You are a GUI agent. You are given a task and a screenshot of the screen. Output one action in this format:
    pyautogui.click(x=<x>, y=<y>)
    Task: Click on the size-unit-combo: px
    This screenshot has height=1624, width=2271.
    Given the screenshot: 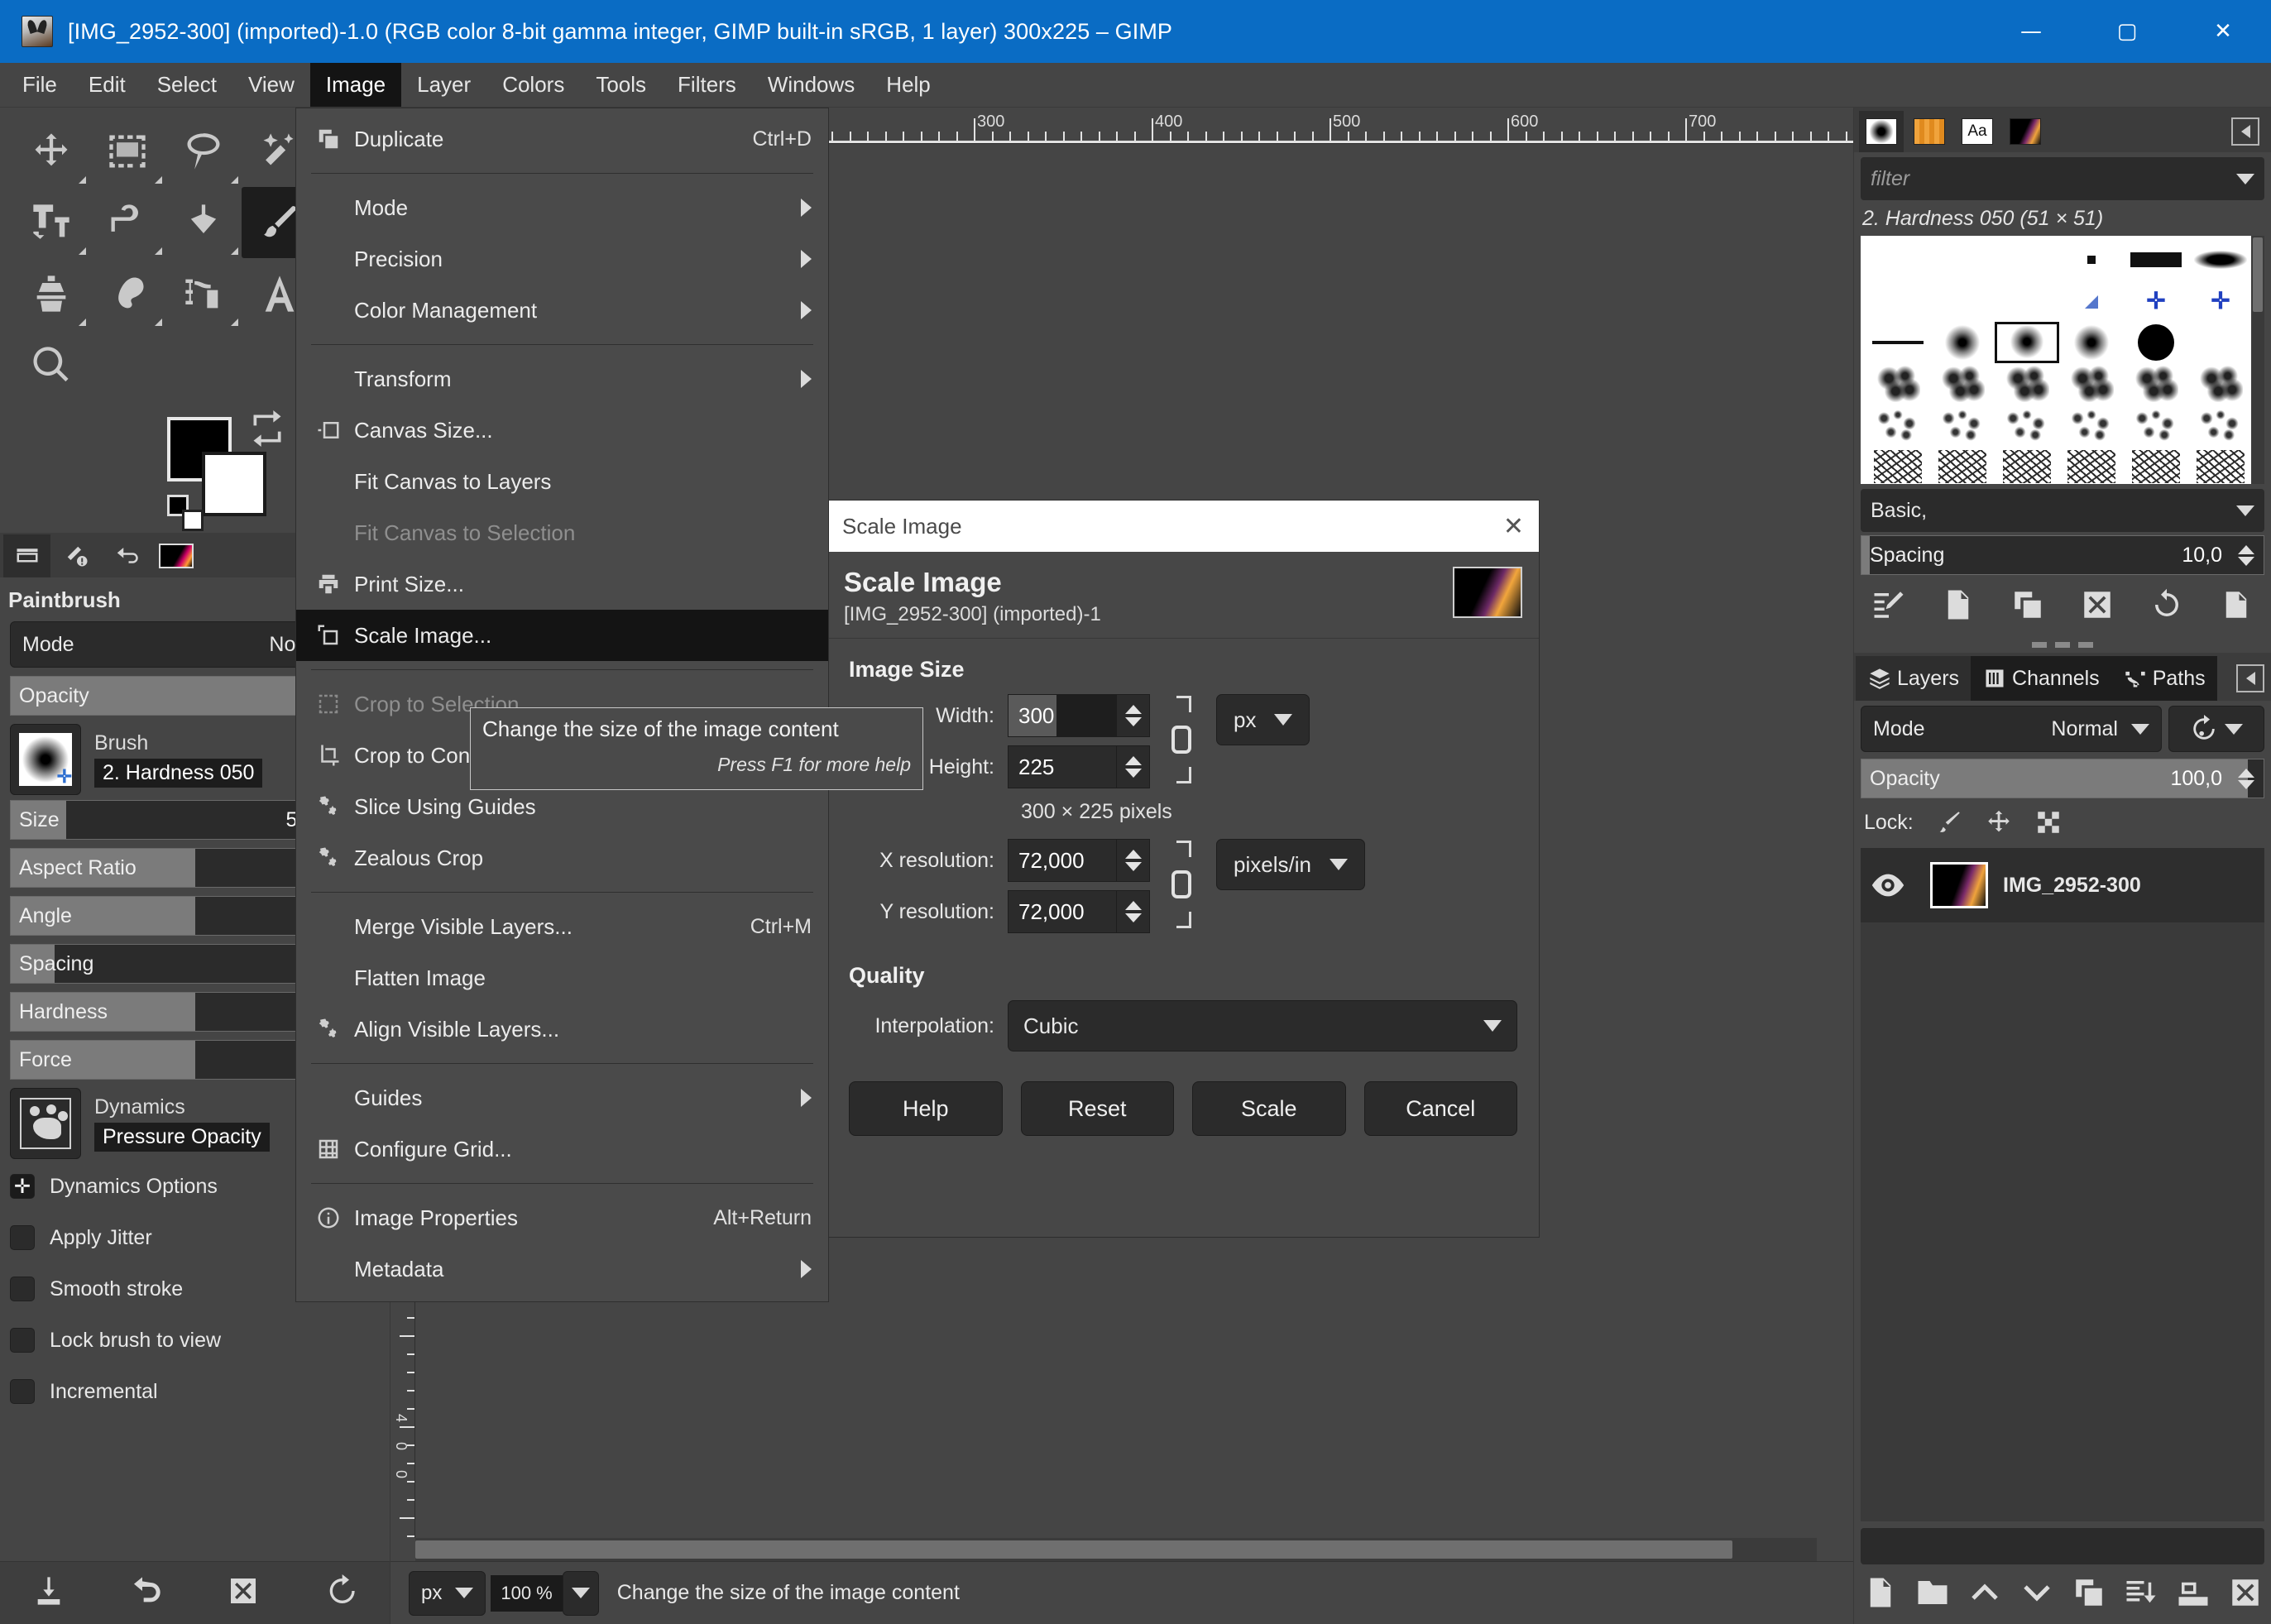 What is the action you would take?
    pyautogui.click(x=1263, y=719)
    